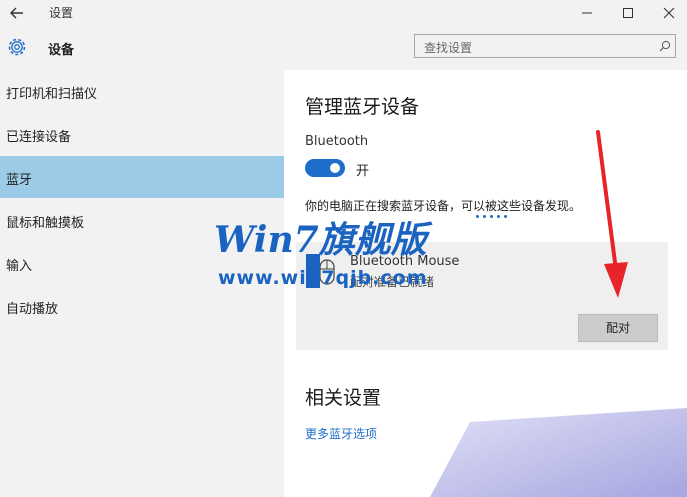 The image size is (687, 497). What do you see at coordinates (61, 50) in the screenshot?
I see `page-title: 设备` at bounding box center [61, 50].